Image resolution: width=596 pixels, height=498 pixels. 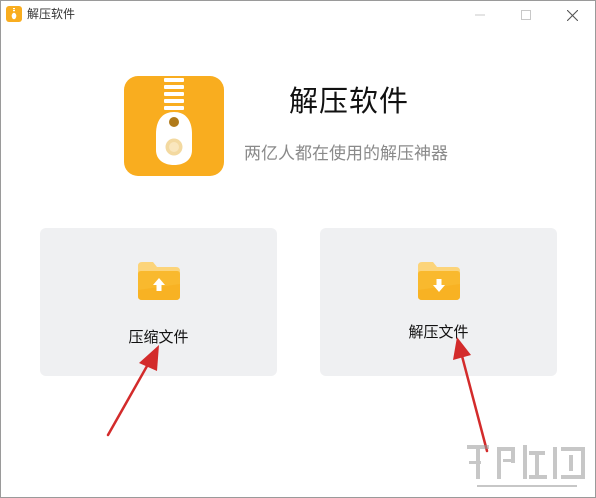 What do you see at coordinates (158, 302) in the screenshot?
I see `compress-files-button: 压缩文件` at bounding box center [158, 302].